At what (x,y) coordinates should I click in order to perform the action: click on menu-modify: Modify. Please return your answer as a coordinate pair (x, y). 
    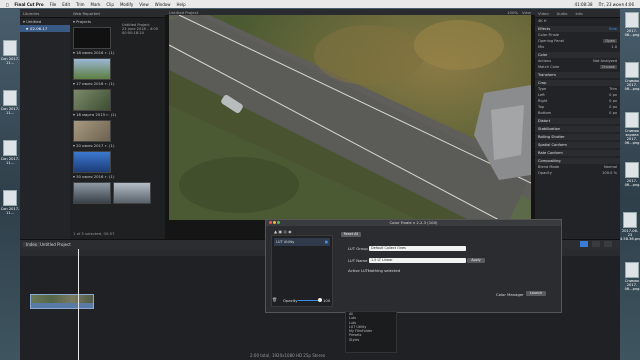
    Looking at the image, I should click on (126, 4).